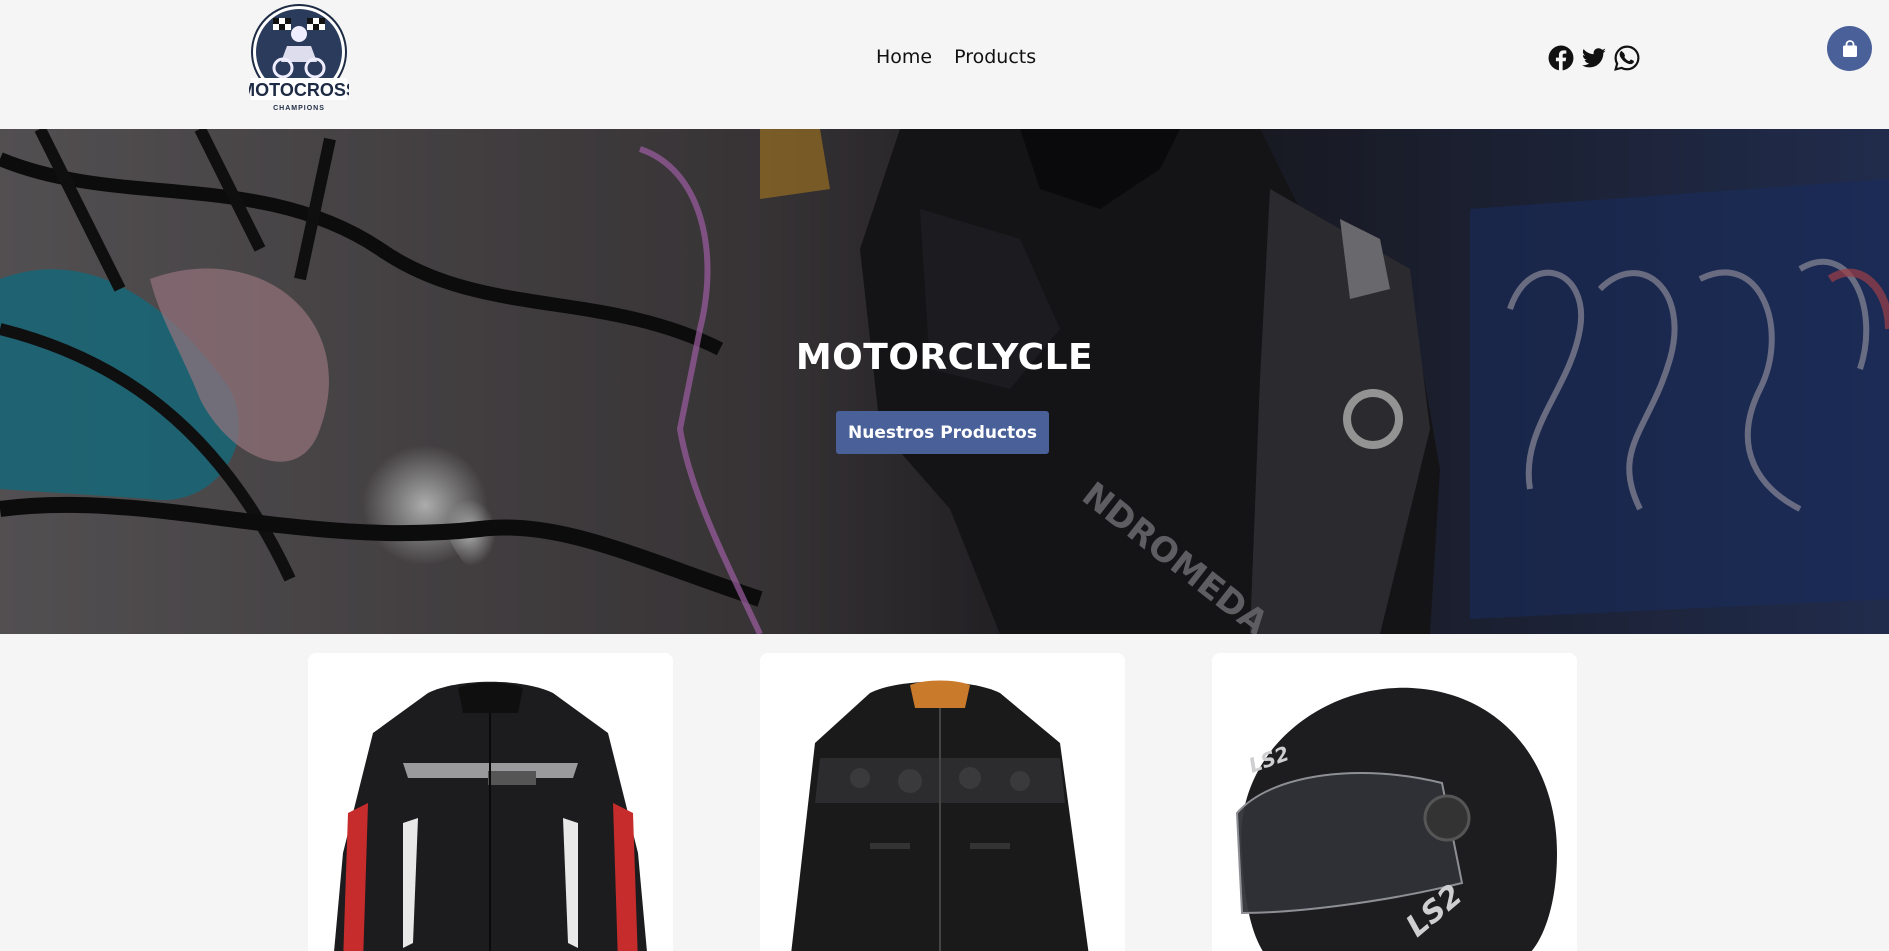 The height and width of the screenshot is (951, 1889). Describe the element at coordinates (995, 57) in the screenshot. I see `nav-products-link: Products` at that location.